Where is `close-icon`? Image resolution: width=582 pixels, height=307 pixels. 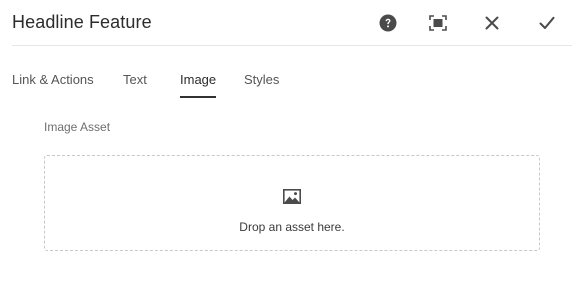
close-icon is located at coordinates (492, 23).